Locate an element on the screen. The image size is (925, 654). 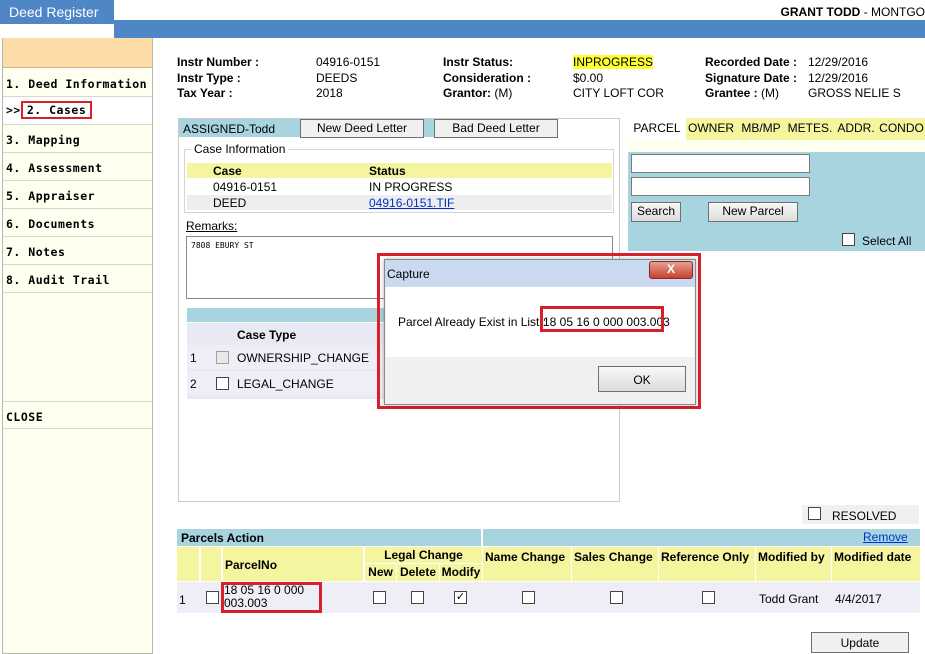
instr-status-label: Instr Status: is located at coordinates (478, 62).